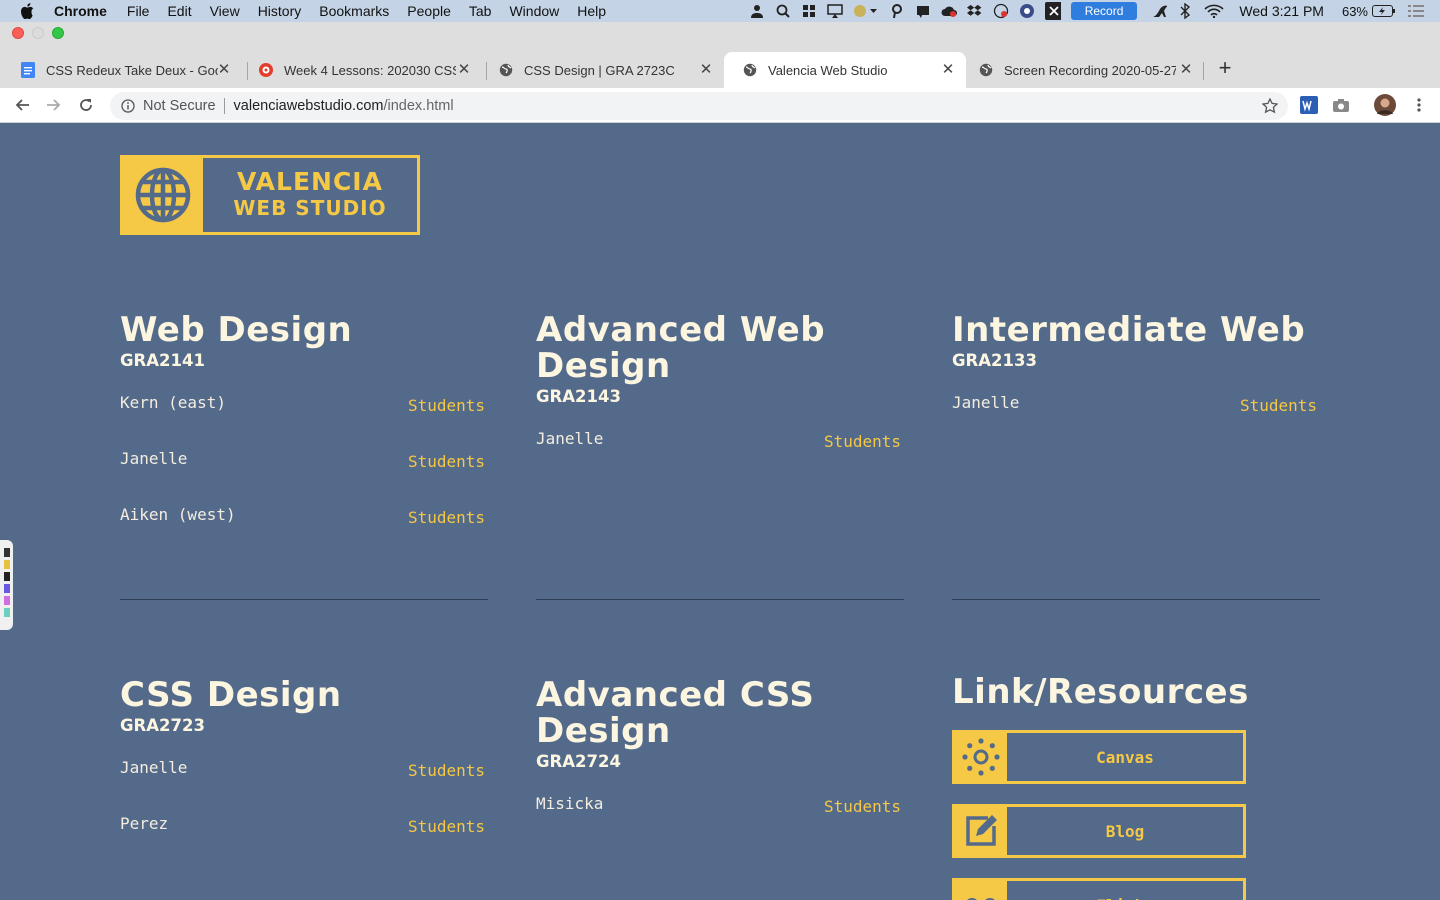  Describe the element at coordinates (720, 448) in the screenshot. I see `course-sections: Janelle Students` at that location.